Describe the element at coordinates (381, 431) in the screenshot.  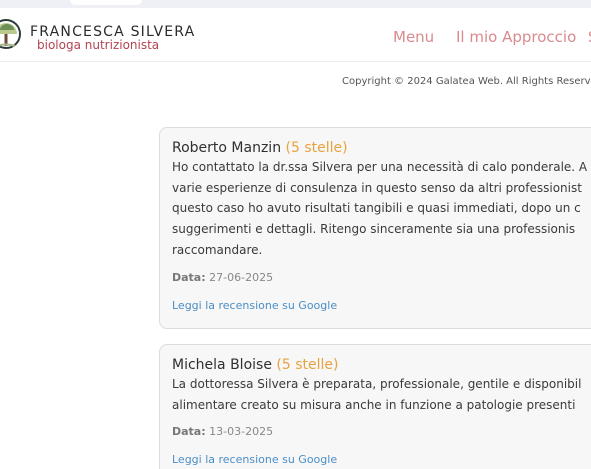
I see `review-date: Data: 13-03-2025` at that location.